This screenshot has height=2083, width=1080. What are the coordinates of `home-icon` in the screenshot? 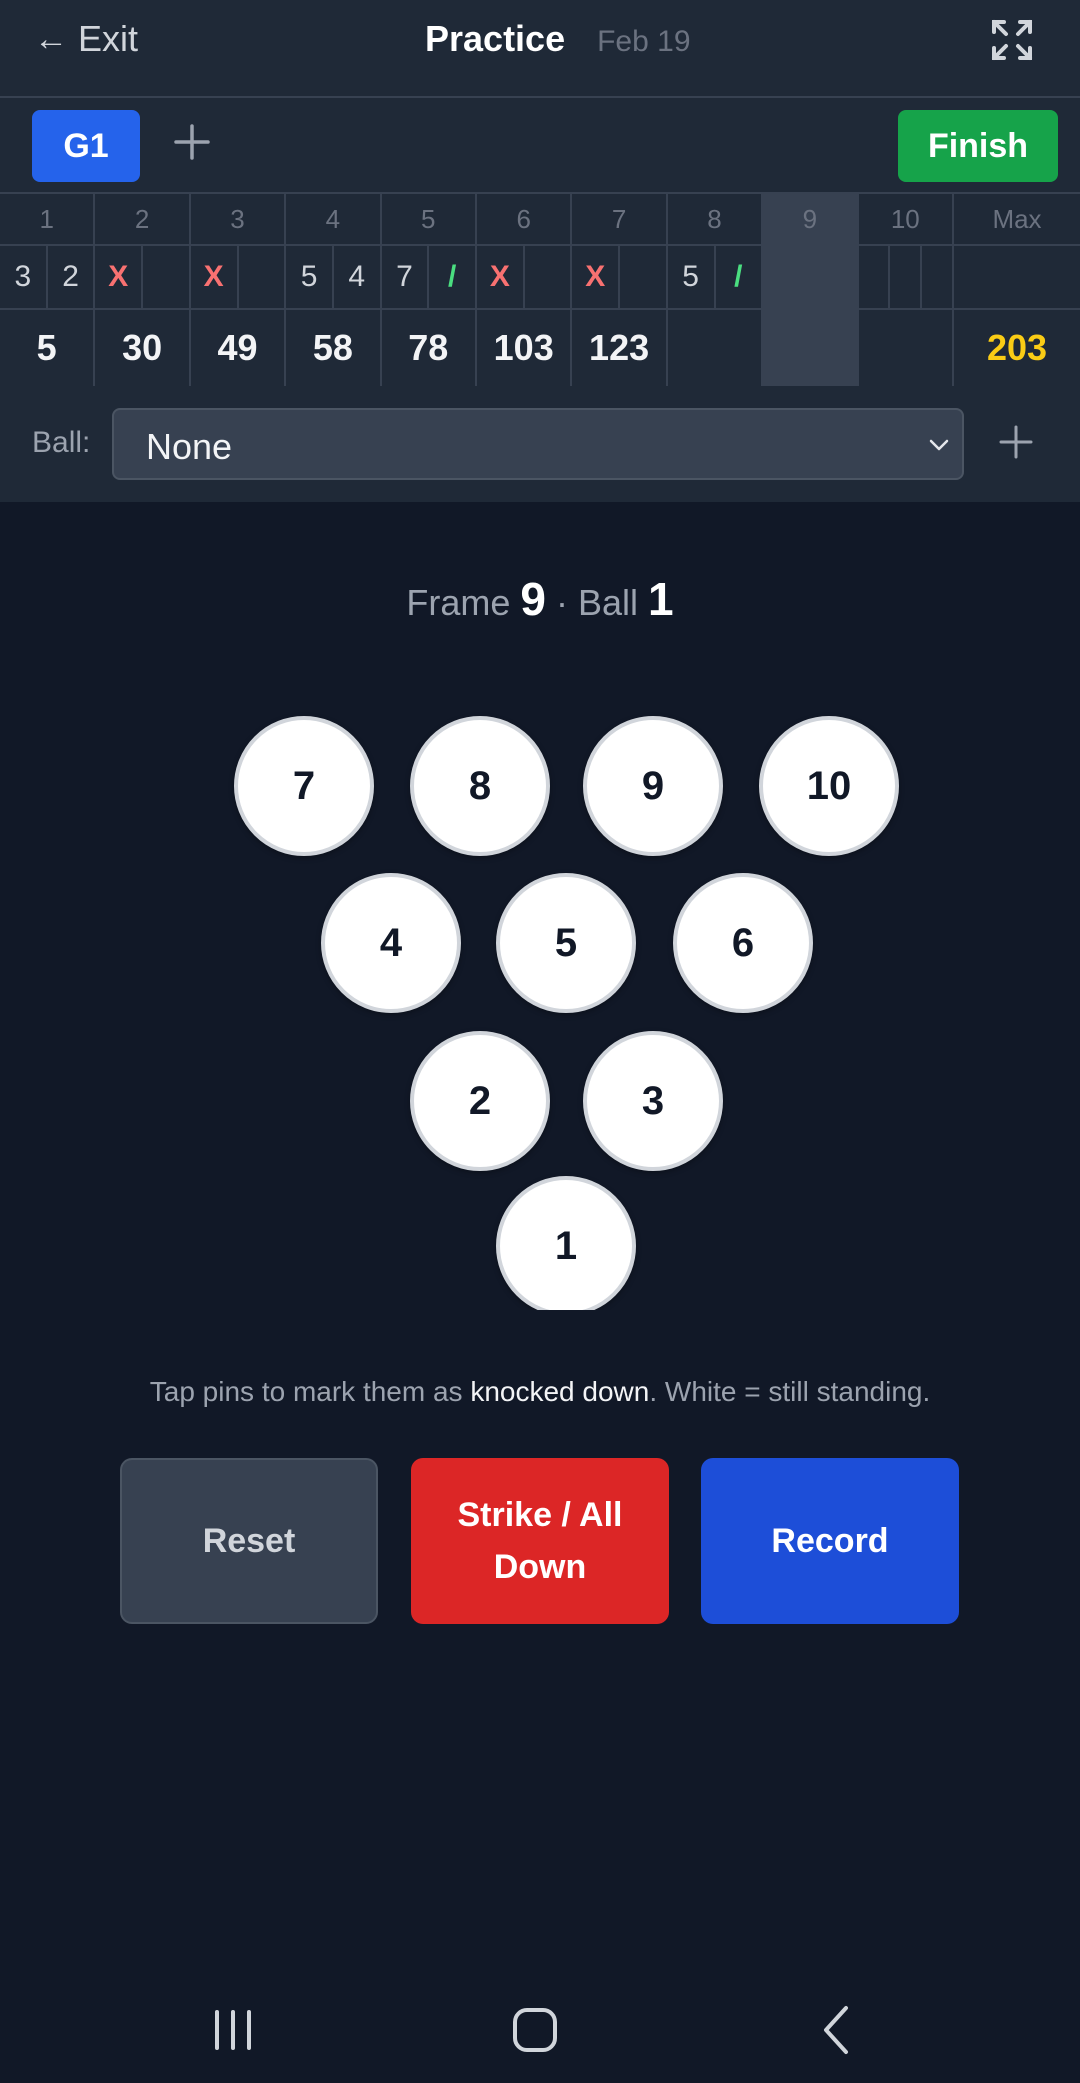 It's located at (535, 2030).